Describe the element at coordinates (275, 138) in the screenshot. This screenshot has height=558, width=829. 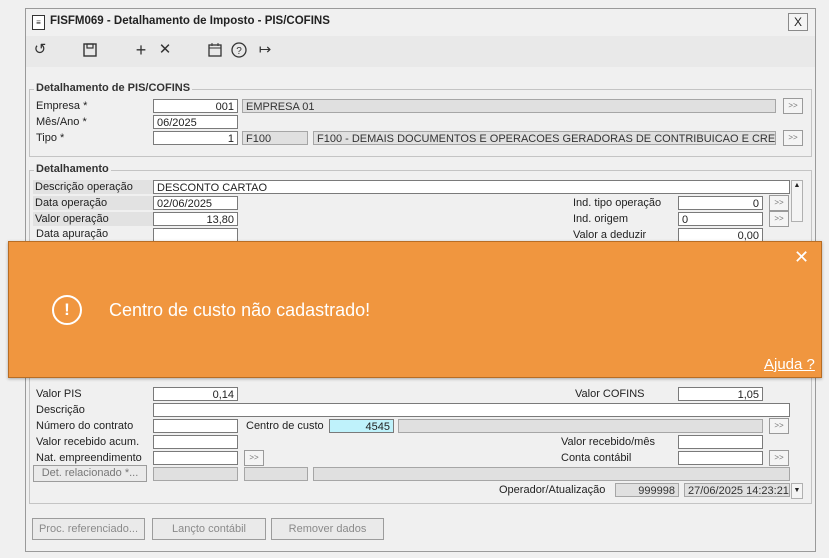
I see `tipo-short-field: F100` at that location.